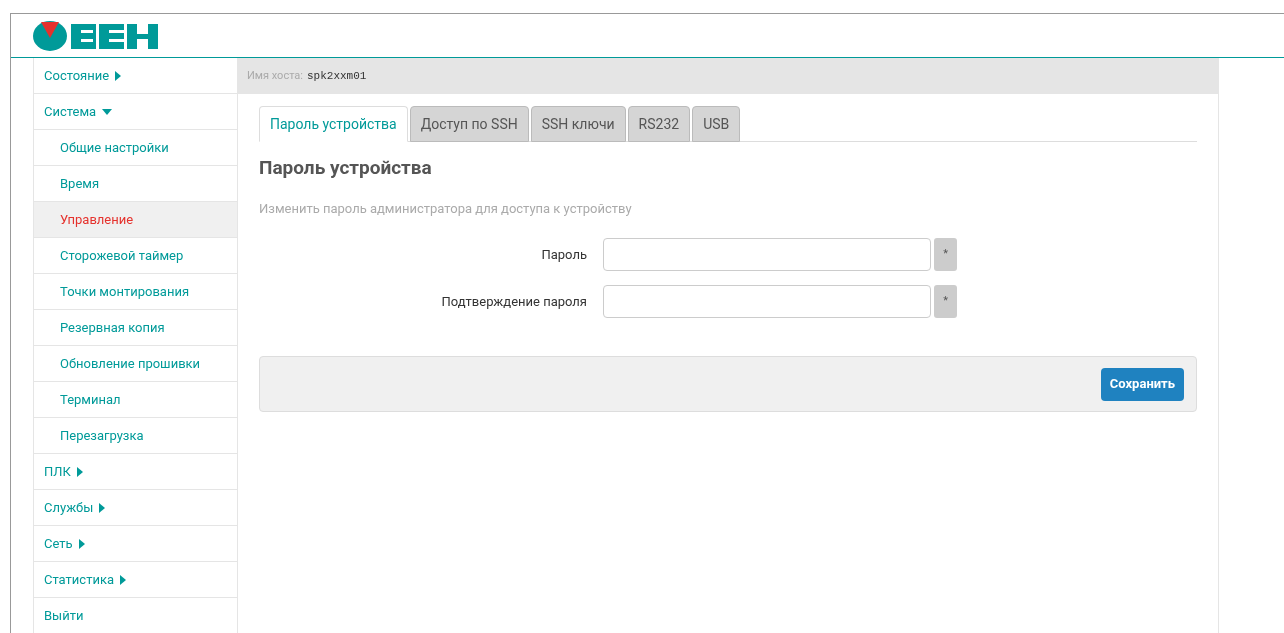 This screenshot has height=633, width=1284. I want to click on tab: Пароль устройства, so click(333, 124).